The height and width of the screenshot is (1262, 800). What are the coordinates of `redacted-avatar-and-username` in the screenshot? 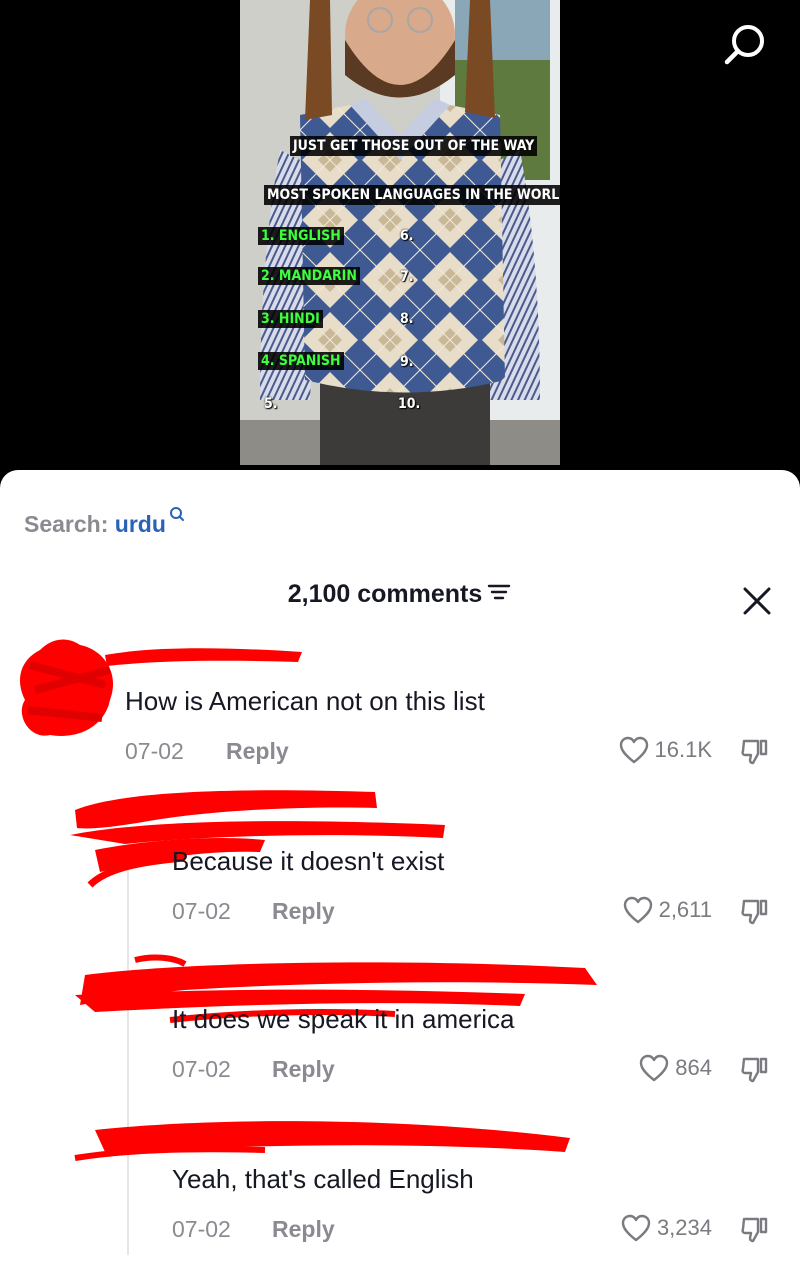 It's located at (322, 1141).